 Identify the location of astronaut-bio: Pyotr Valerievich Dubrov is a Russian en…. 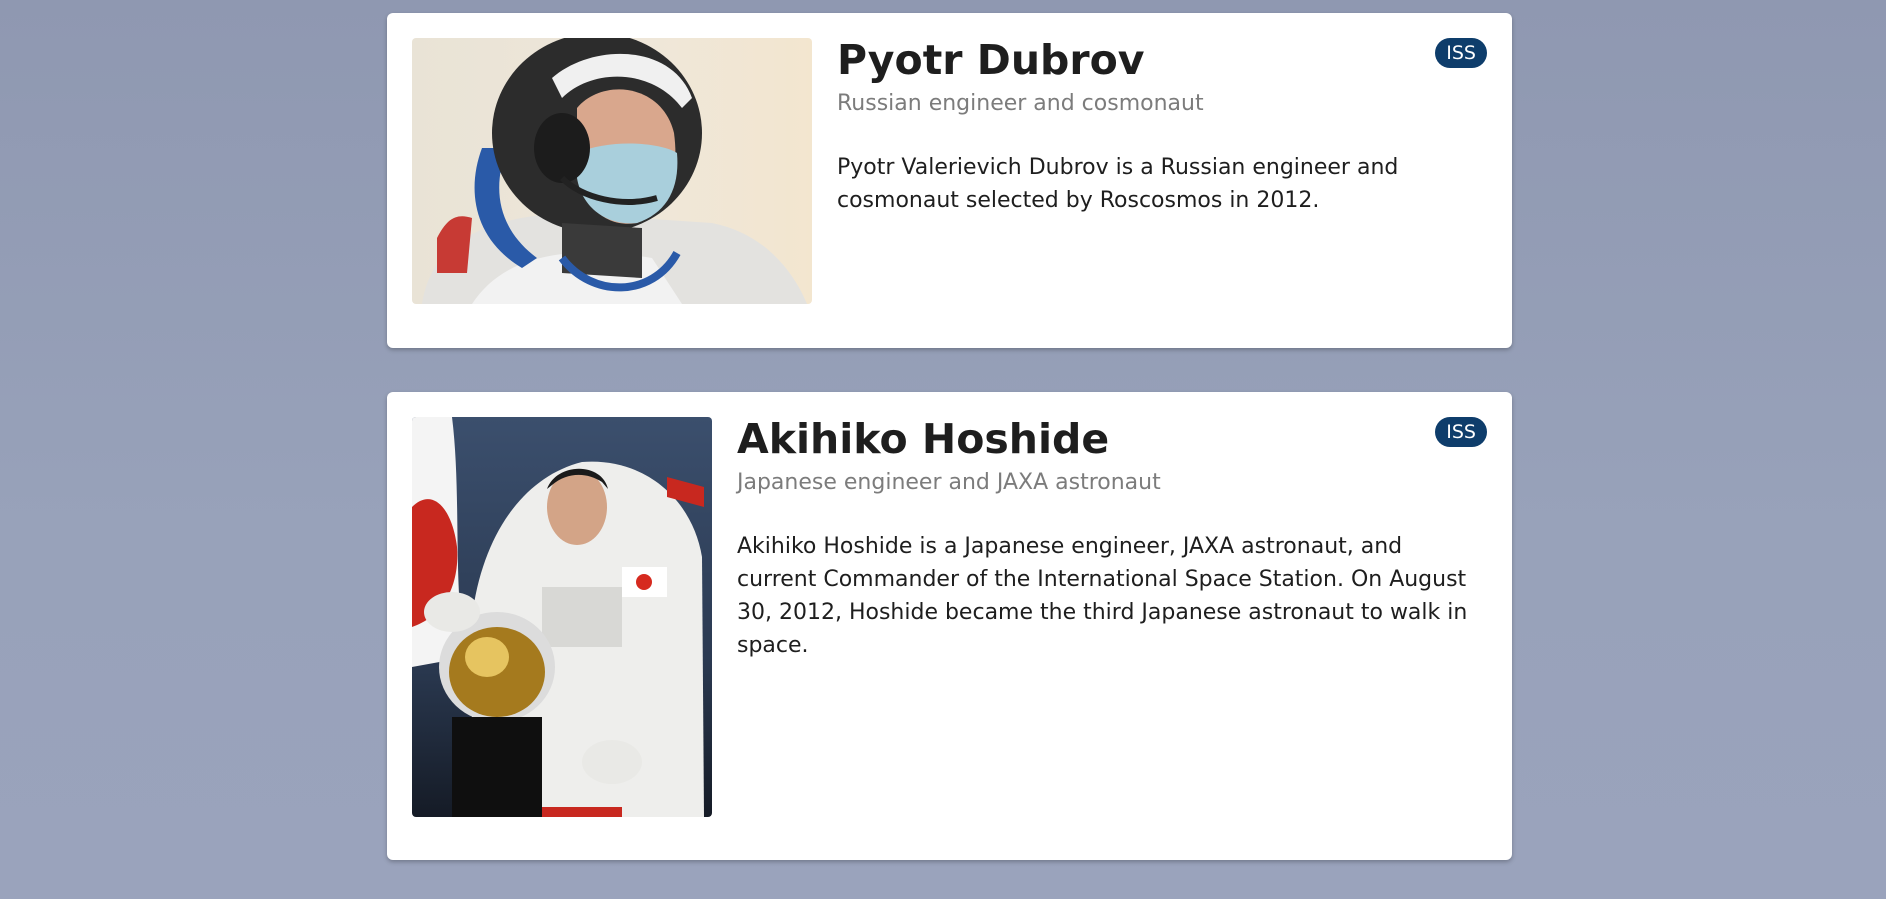
(1118, 184).